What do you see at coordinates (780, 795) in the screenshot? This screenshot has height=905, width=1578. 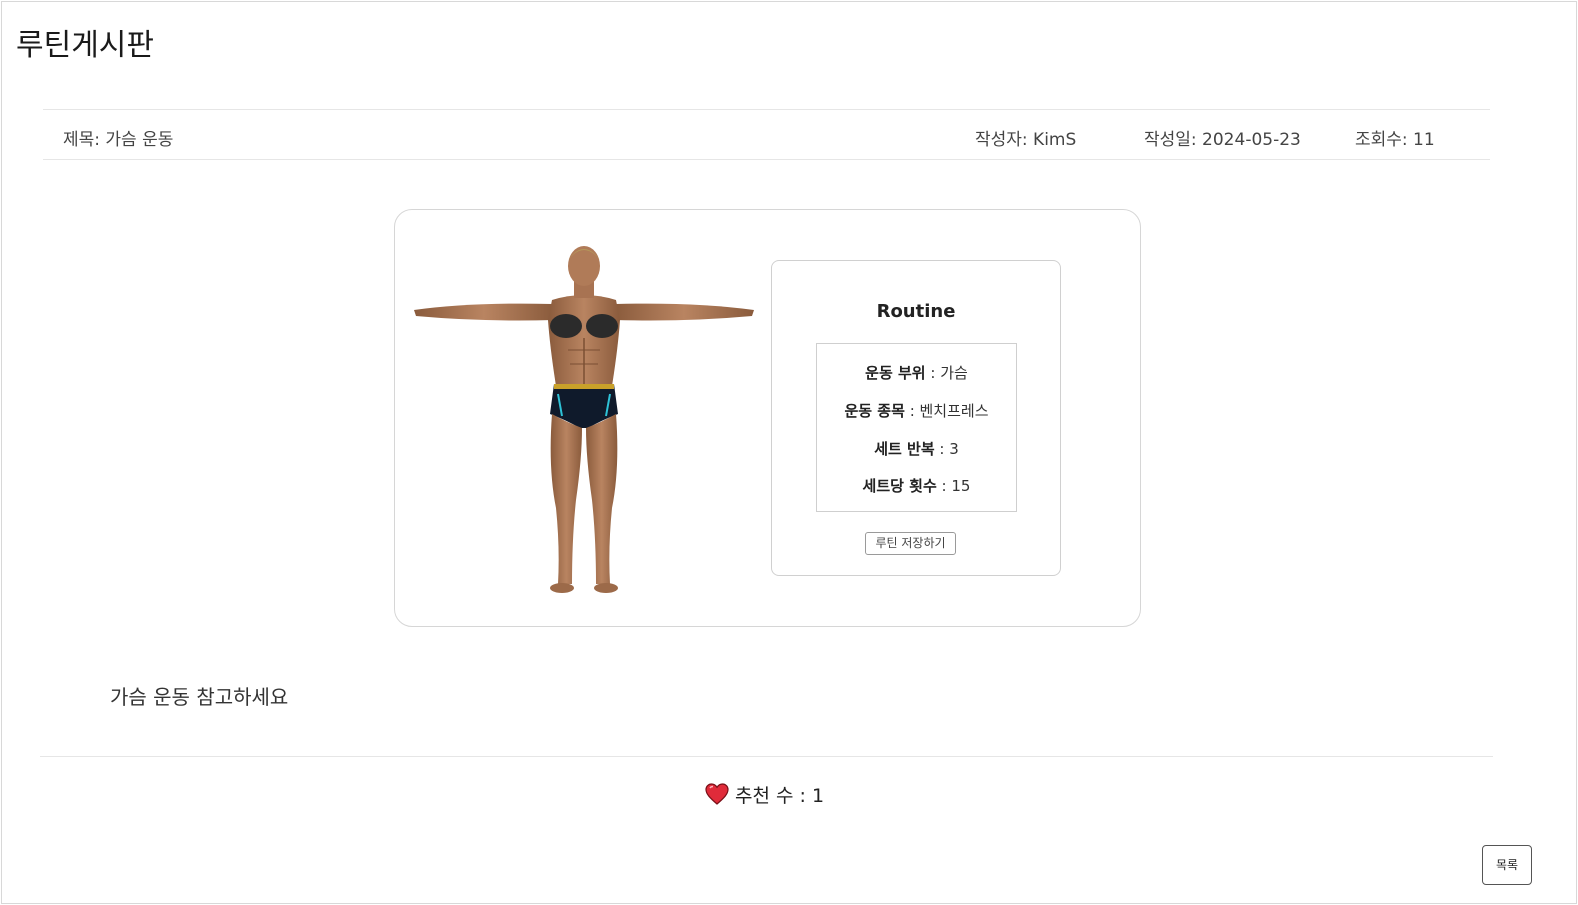 I see `recommend-count: 추천 수 : 1` at bounding box center [780, 795].